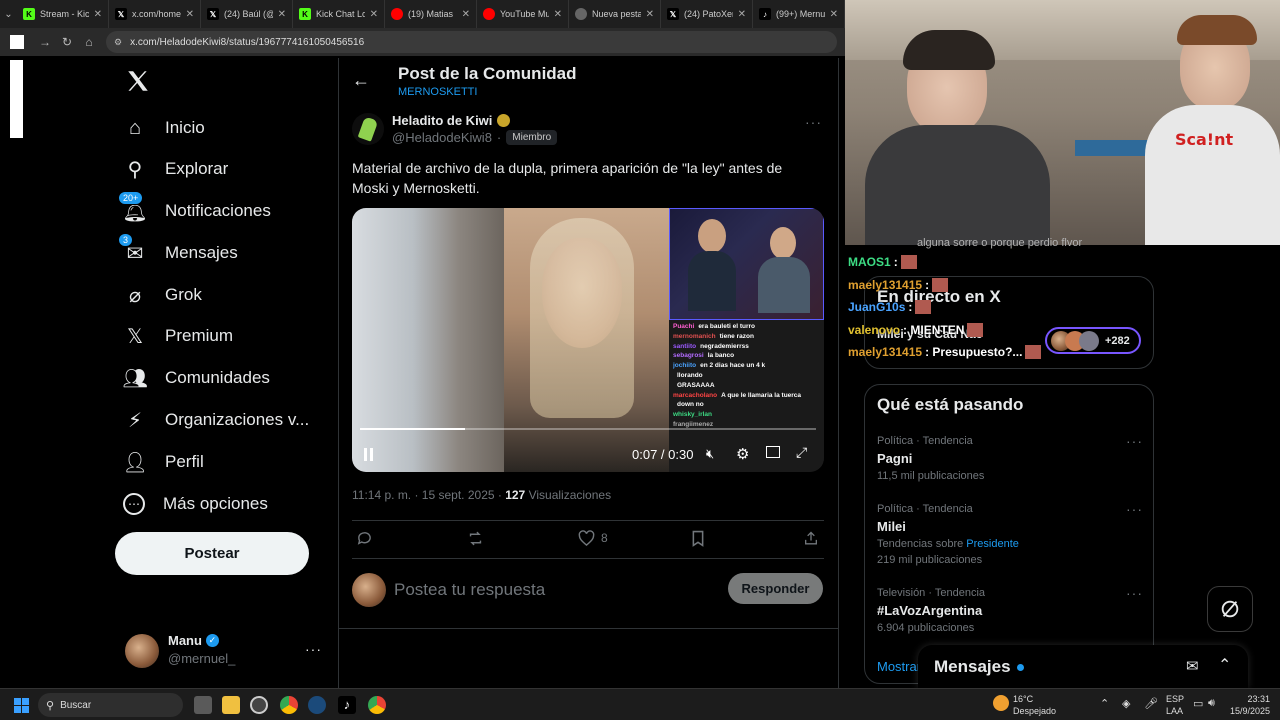 The image size is (1280, 720). I want to click on home-icon: ⌂, so click(89, 42).